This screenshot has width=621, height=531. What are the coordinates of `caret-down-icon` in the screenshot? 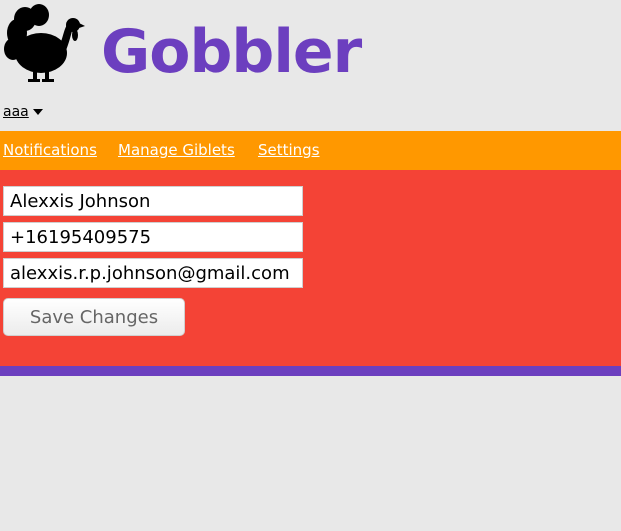 It's located at (37, 112).